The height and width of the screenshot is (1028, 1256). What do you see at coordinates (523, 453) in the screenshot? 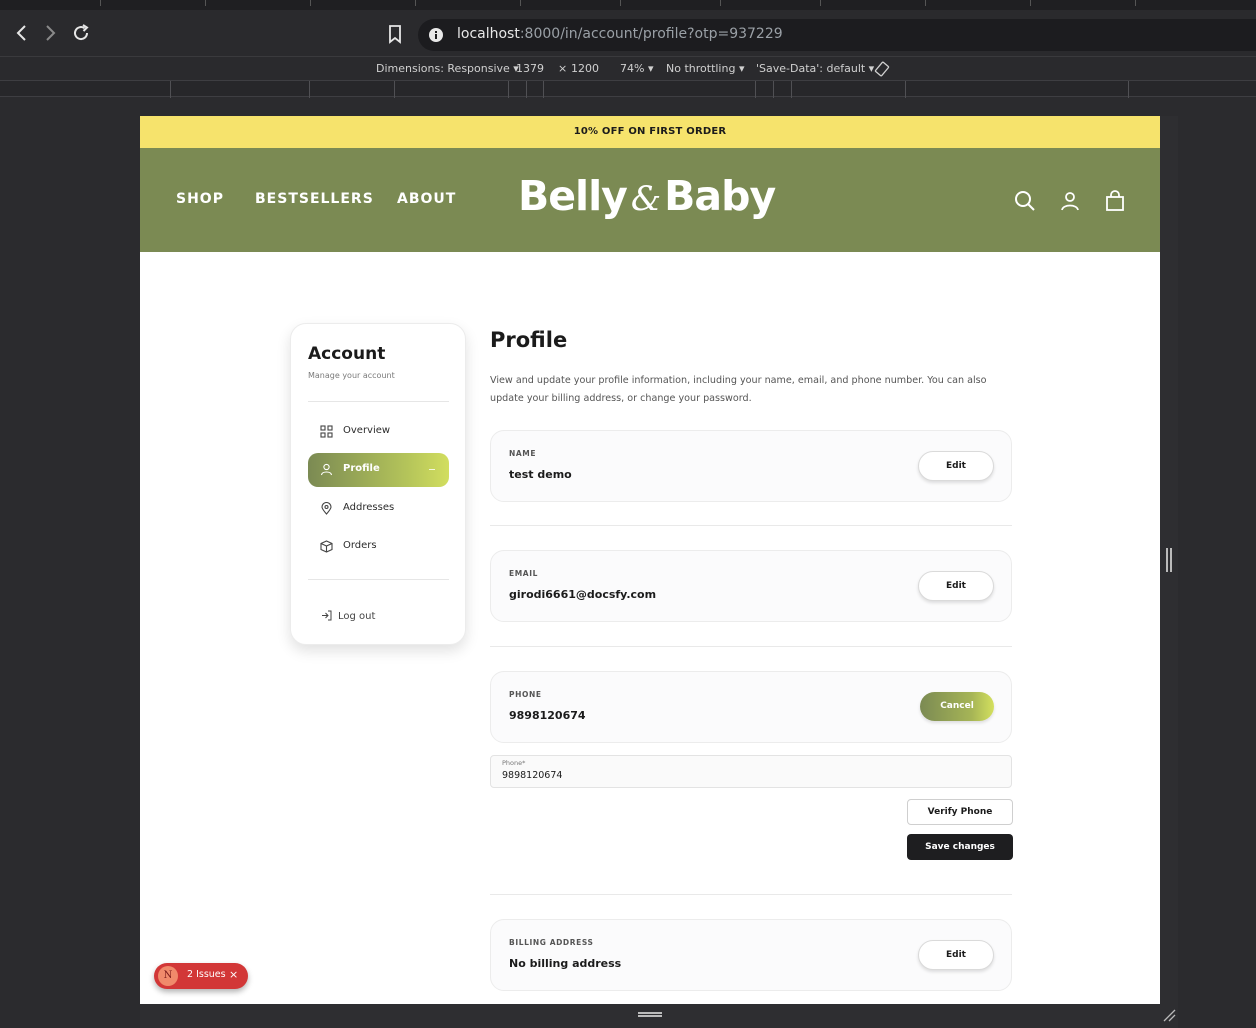
I see `name-label: NAME` at bounding box center [523, 453].